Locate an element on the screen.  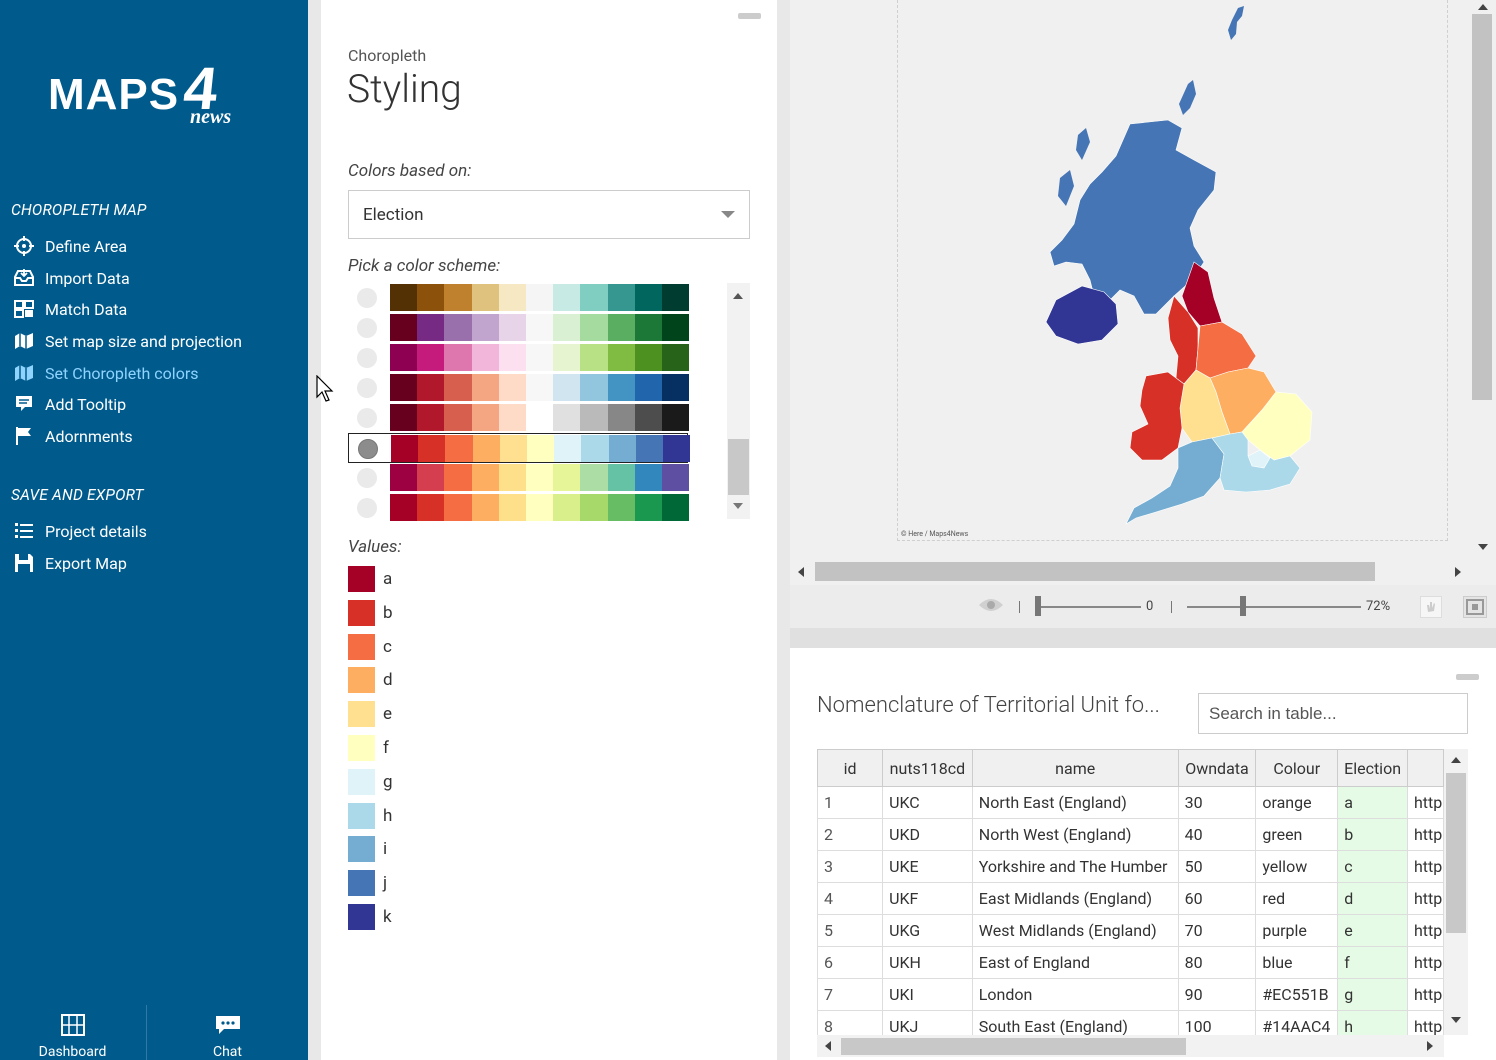
nav-adornments: Adornments is located at coordinates (73, 436).